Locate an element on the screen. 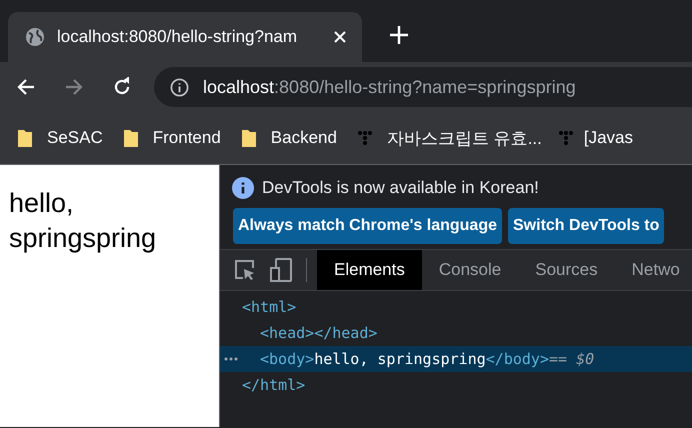  devtools-tab: Sources is located at coordinates (566, 270).